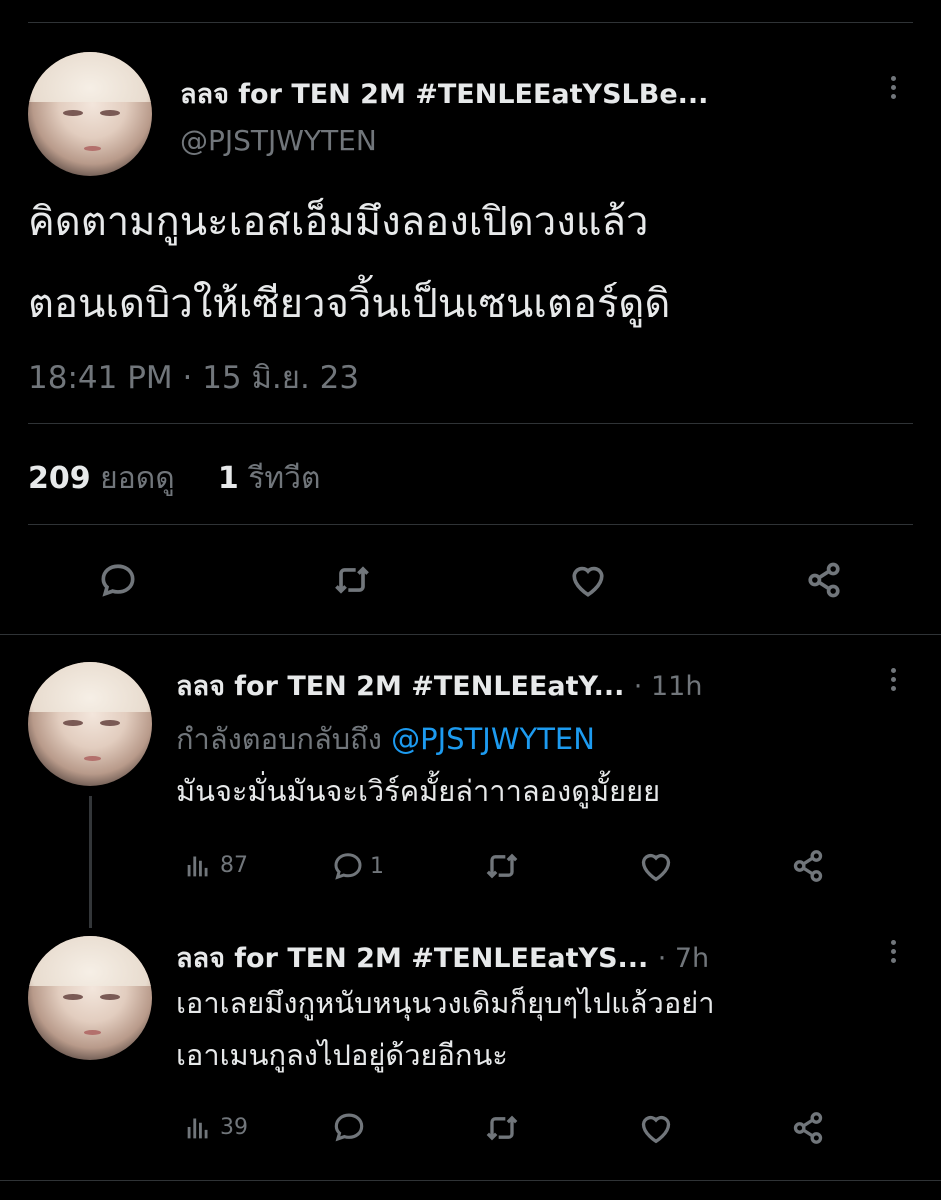 The width and height of the screenshot is (941, 1200). Describe the element at coordinates (385, 739) in the screenshot. I see `replying-to: กำลังตอบกลับถึง @PJSTJWYTEN` at that location.